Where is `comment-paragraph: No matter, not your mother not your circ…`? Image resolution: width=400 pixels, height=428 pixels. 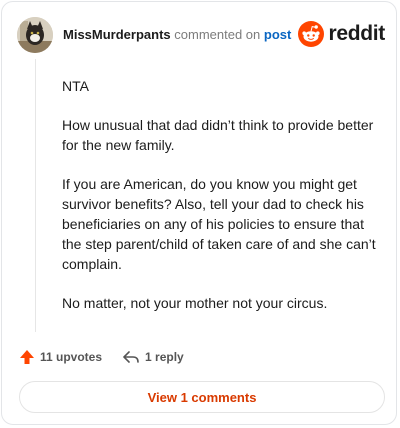
comment-paragraph: No matter, not your mother not your circ… is located at coordinates (195, 303).